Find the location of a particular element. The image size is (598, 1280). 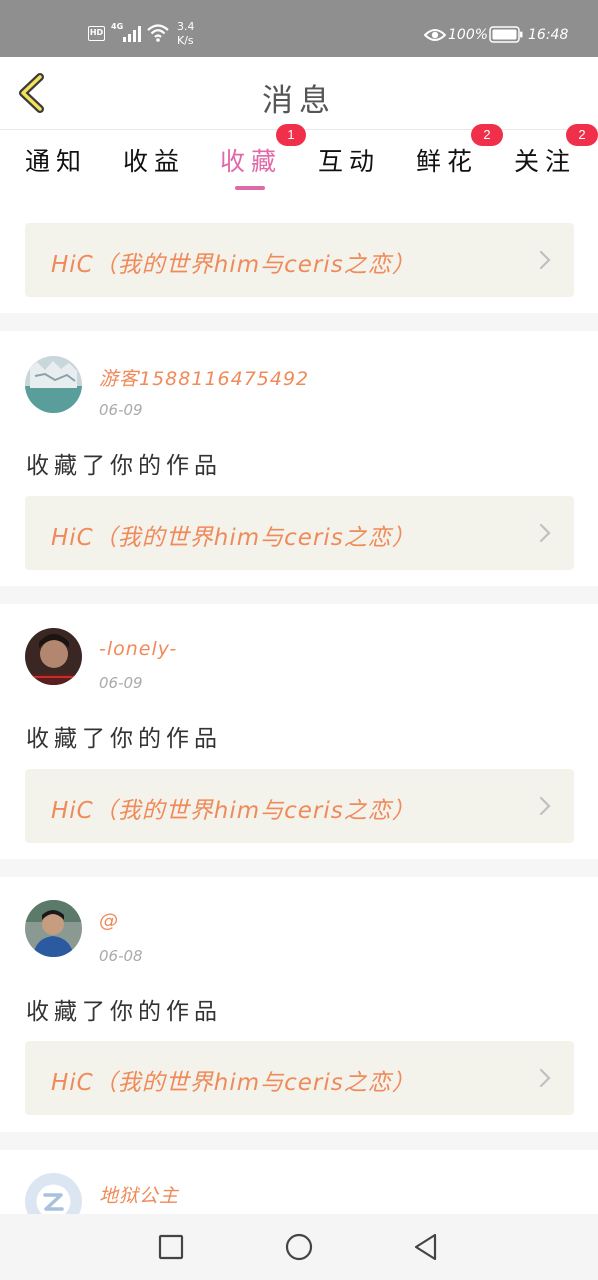

battery-icon is located at coordinates (506, 34).